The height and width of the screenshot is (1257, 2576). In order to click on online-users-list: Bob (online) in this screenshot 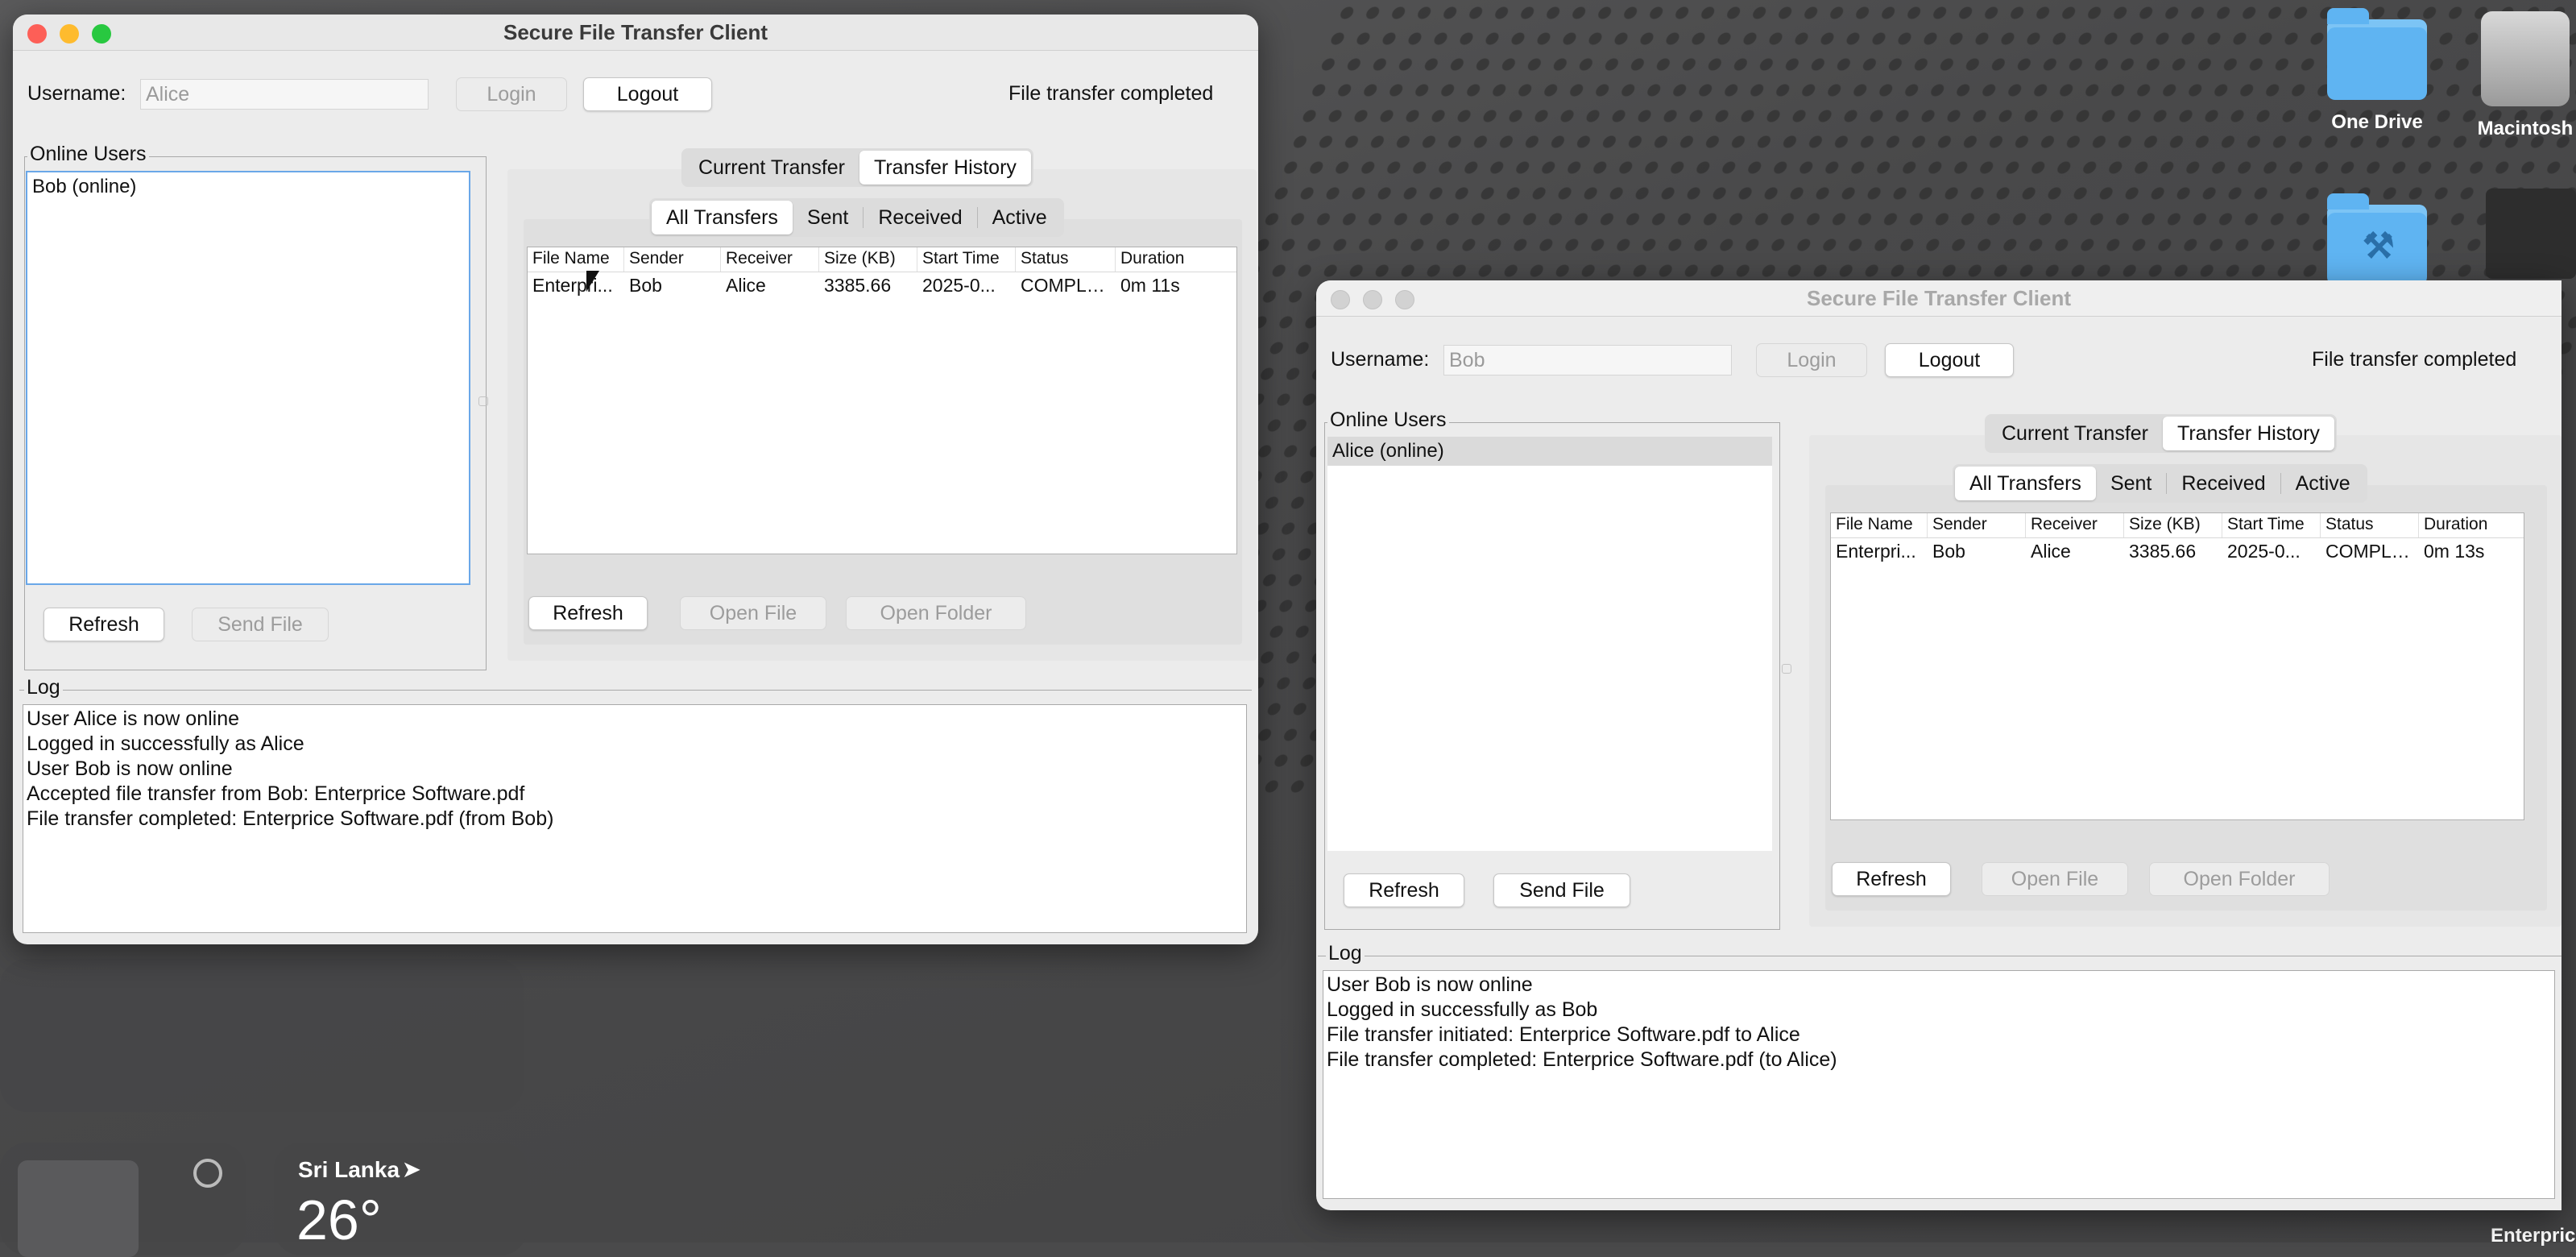, I will do `click(248, 378)`.